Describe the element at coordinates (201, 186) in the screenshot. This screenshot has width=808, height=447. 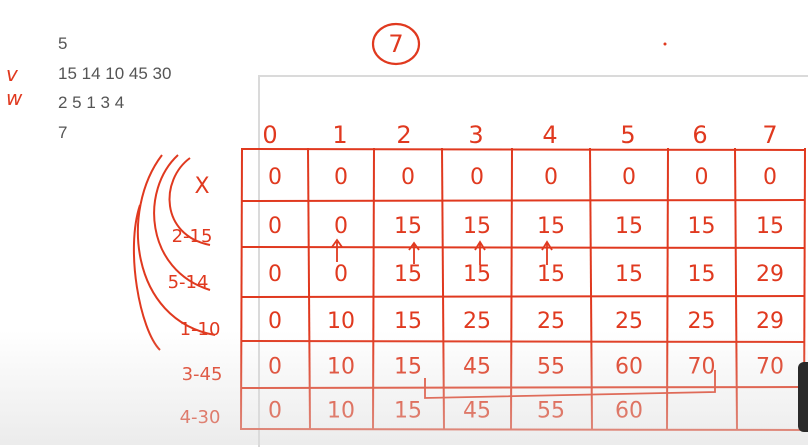
I see `row-label: X` at that location.